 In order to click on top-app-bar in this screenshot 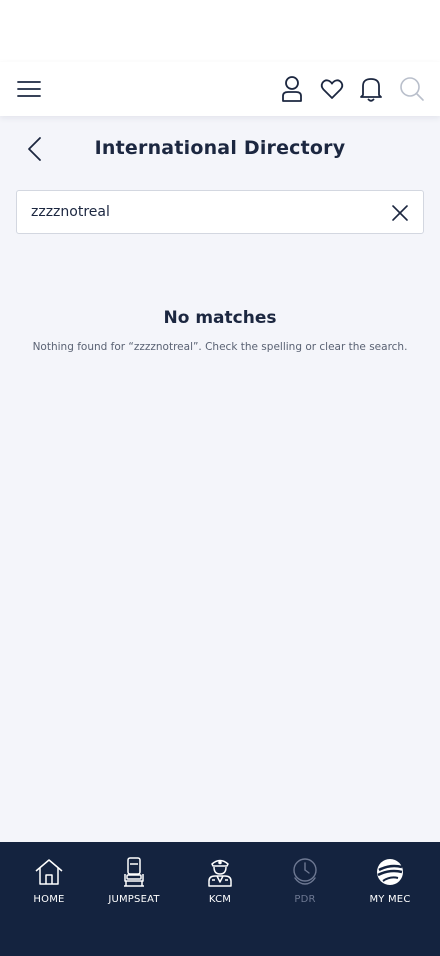, I will do `click(220, 89)`.